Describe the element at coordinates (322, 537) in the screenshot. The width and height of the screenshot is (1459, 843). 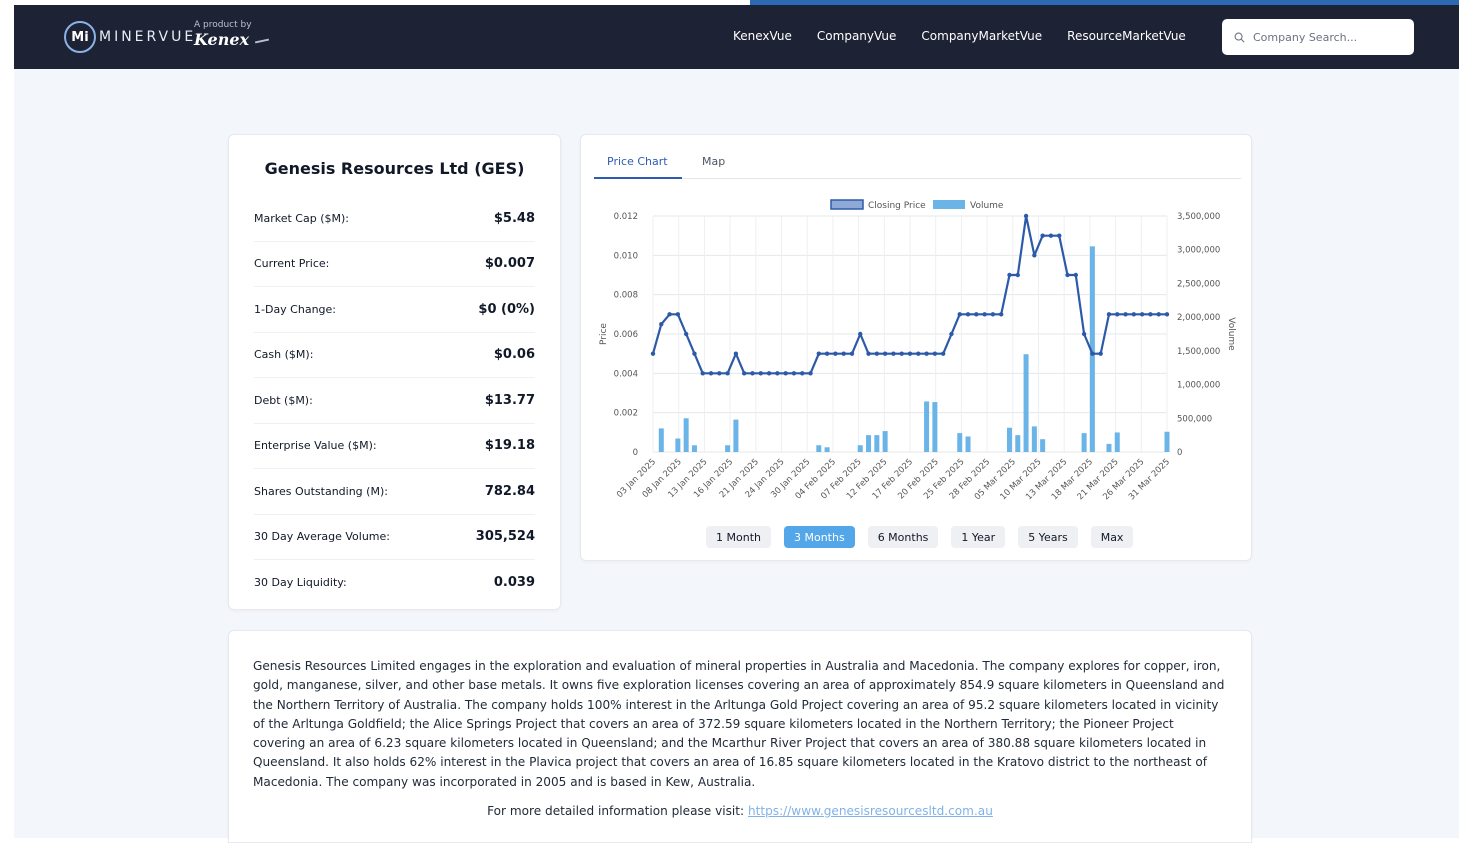
I see `stat-label: 30 Day Average Volume:` at that location.